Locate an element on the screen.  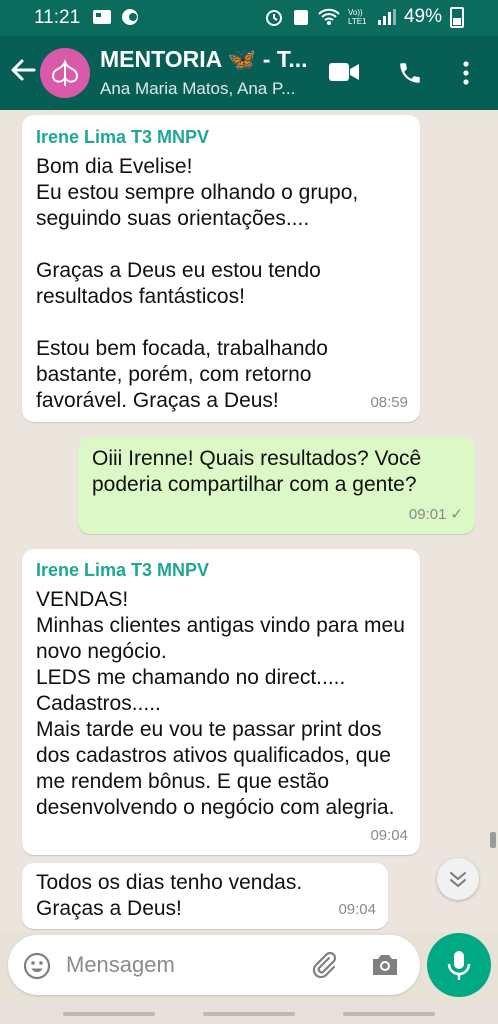
scroll-down-icon is located at coordinates (458, 879).